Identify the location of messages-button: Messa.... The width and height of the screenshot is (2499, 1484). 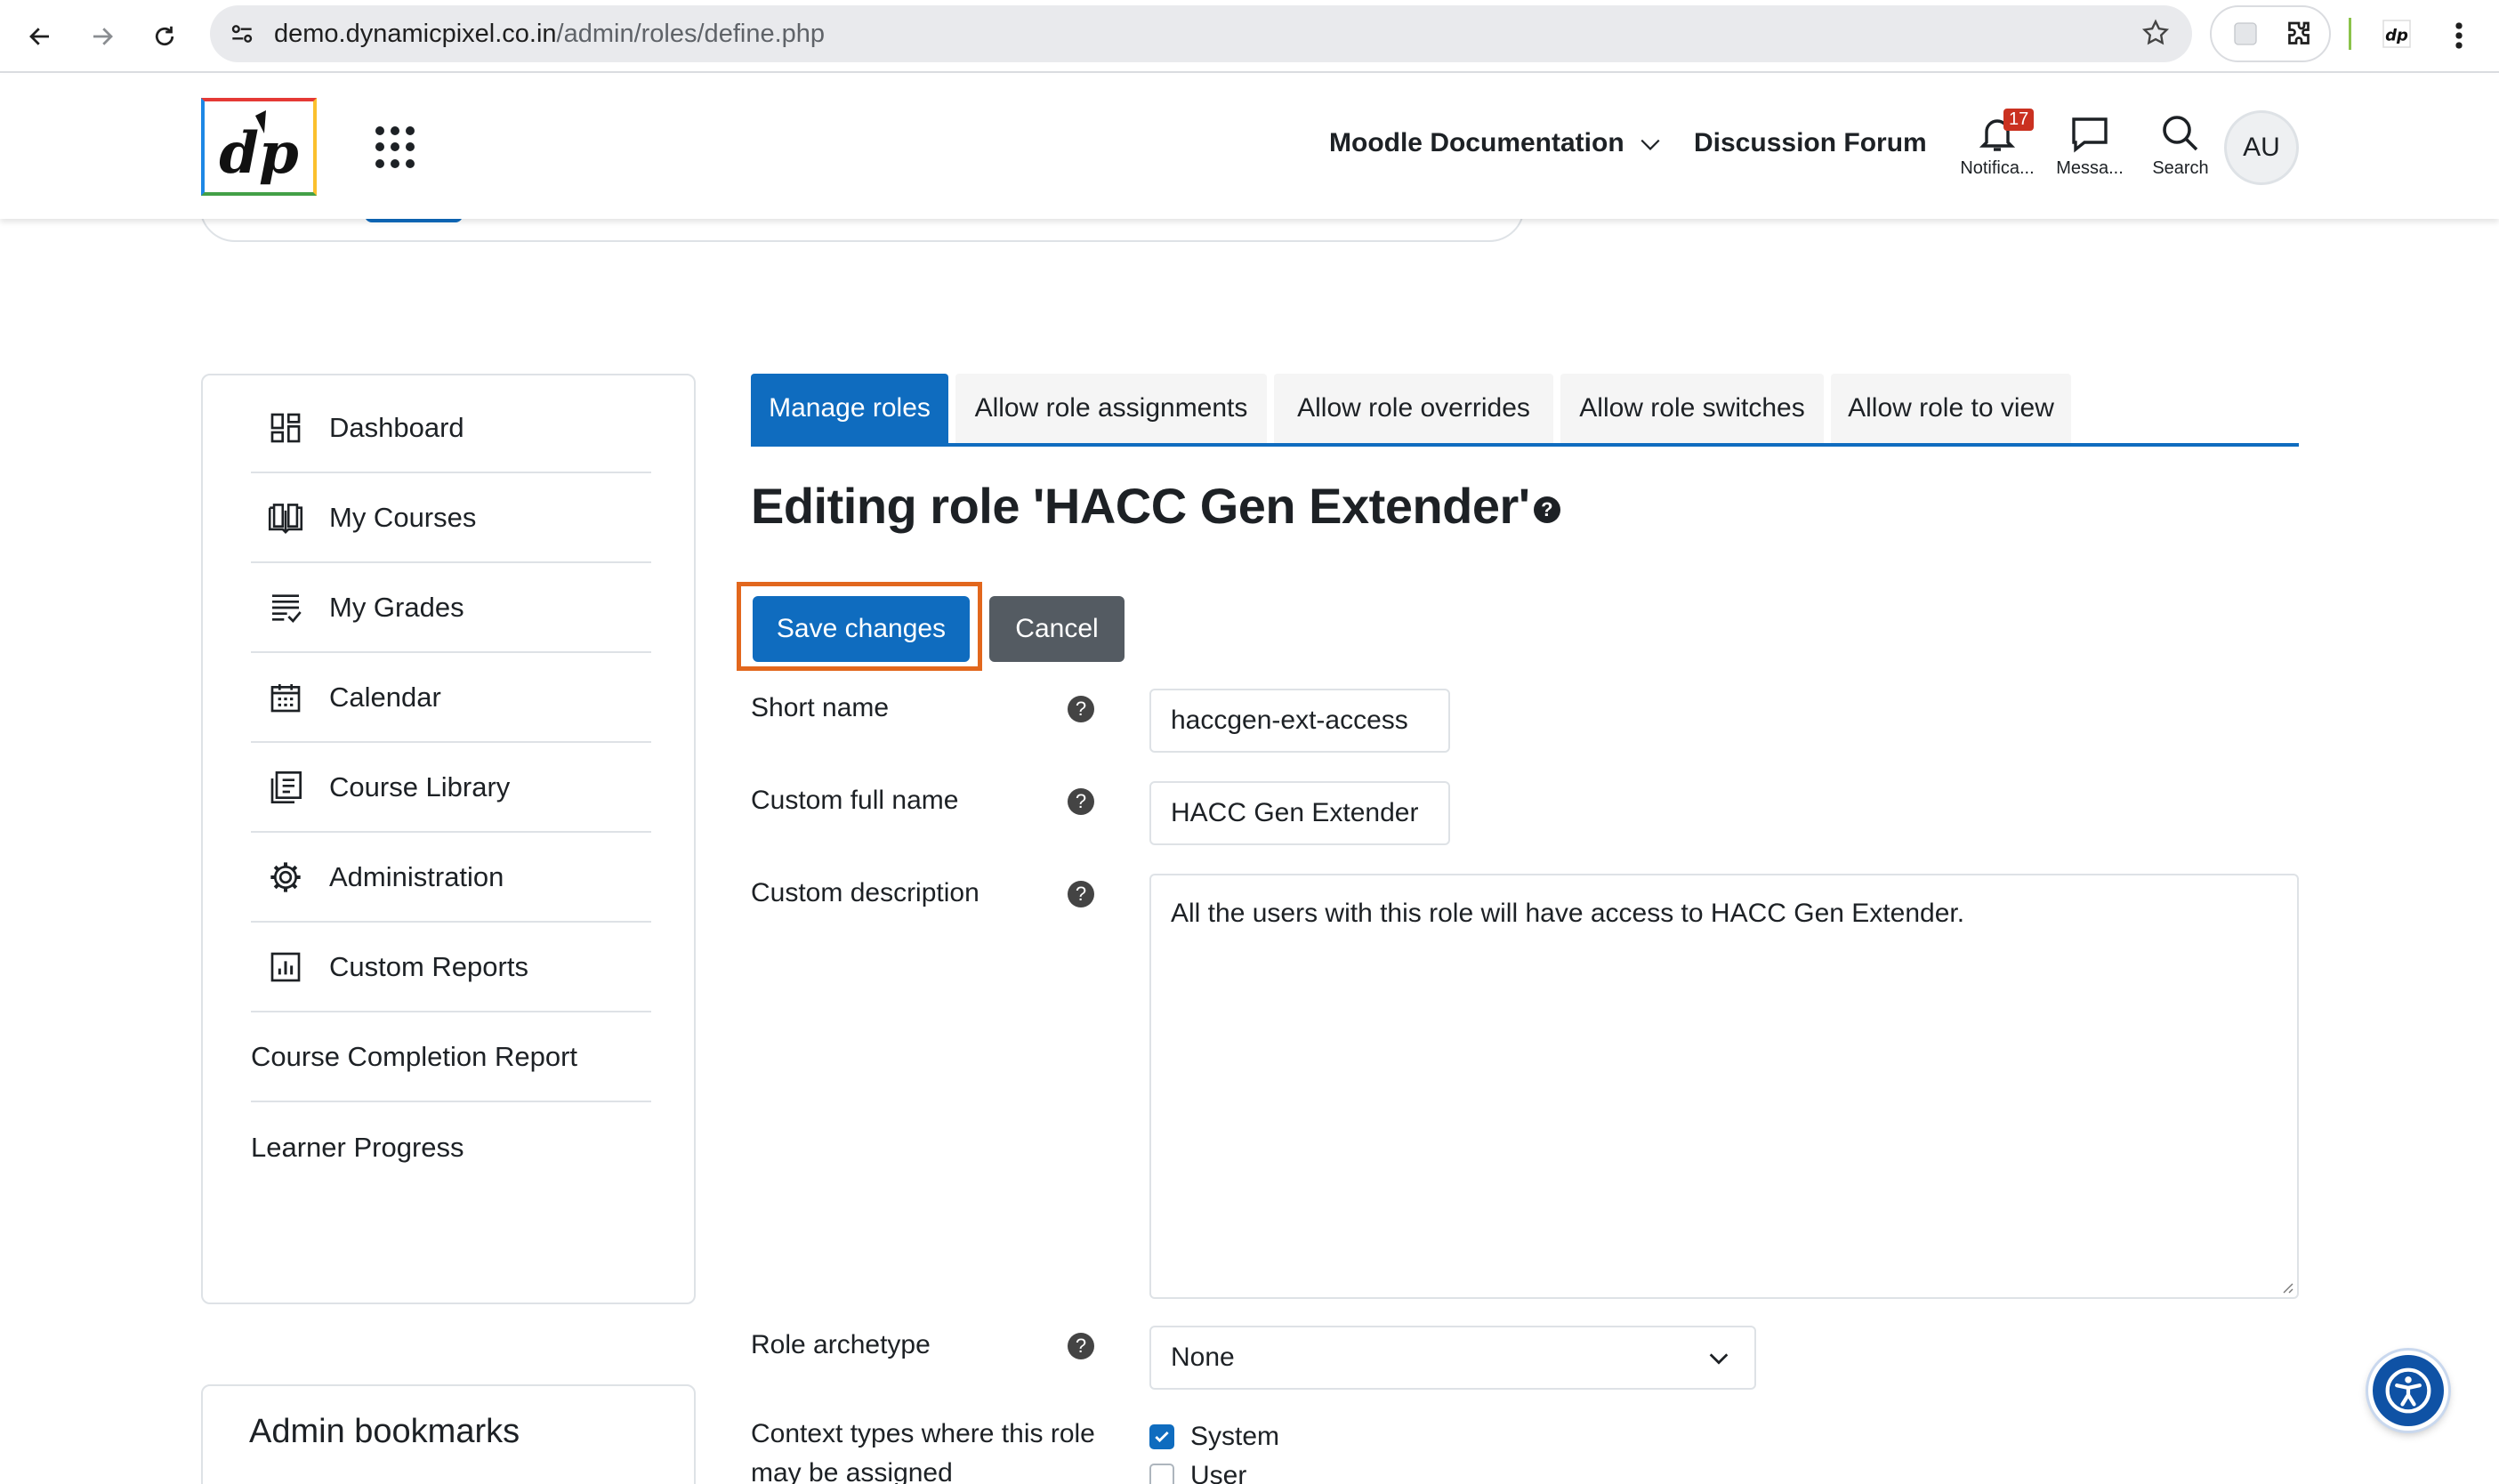
(2090, 147).